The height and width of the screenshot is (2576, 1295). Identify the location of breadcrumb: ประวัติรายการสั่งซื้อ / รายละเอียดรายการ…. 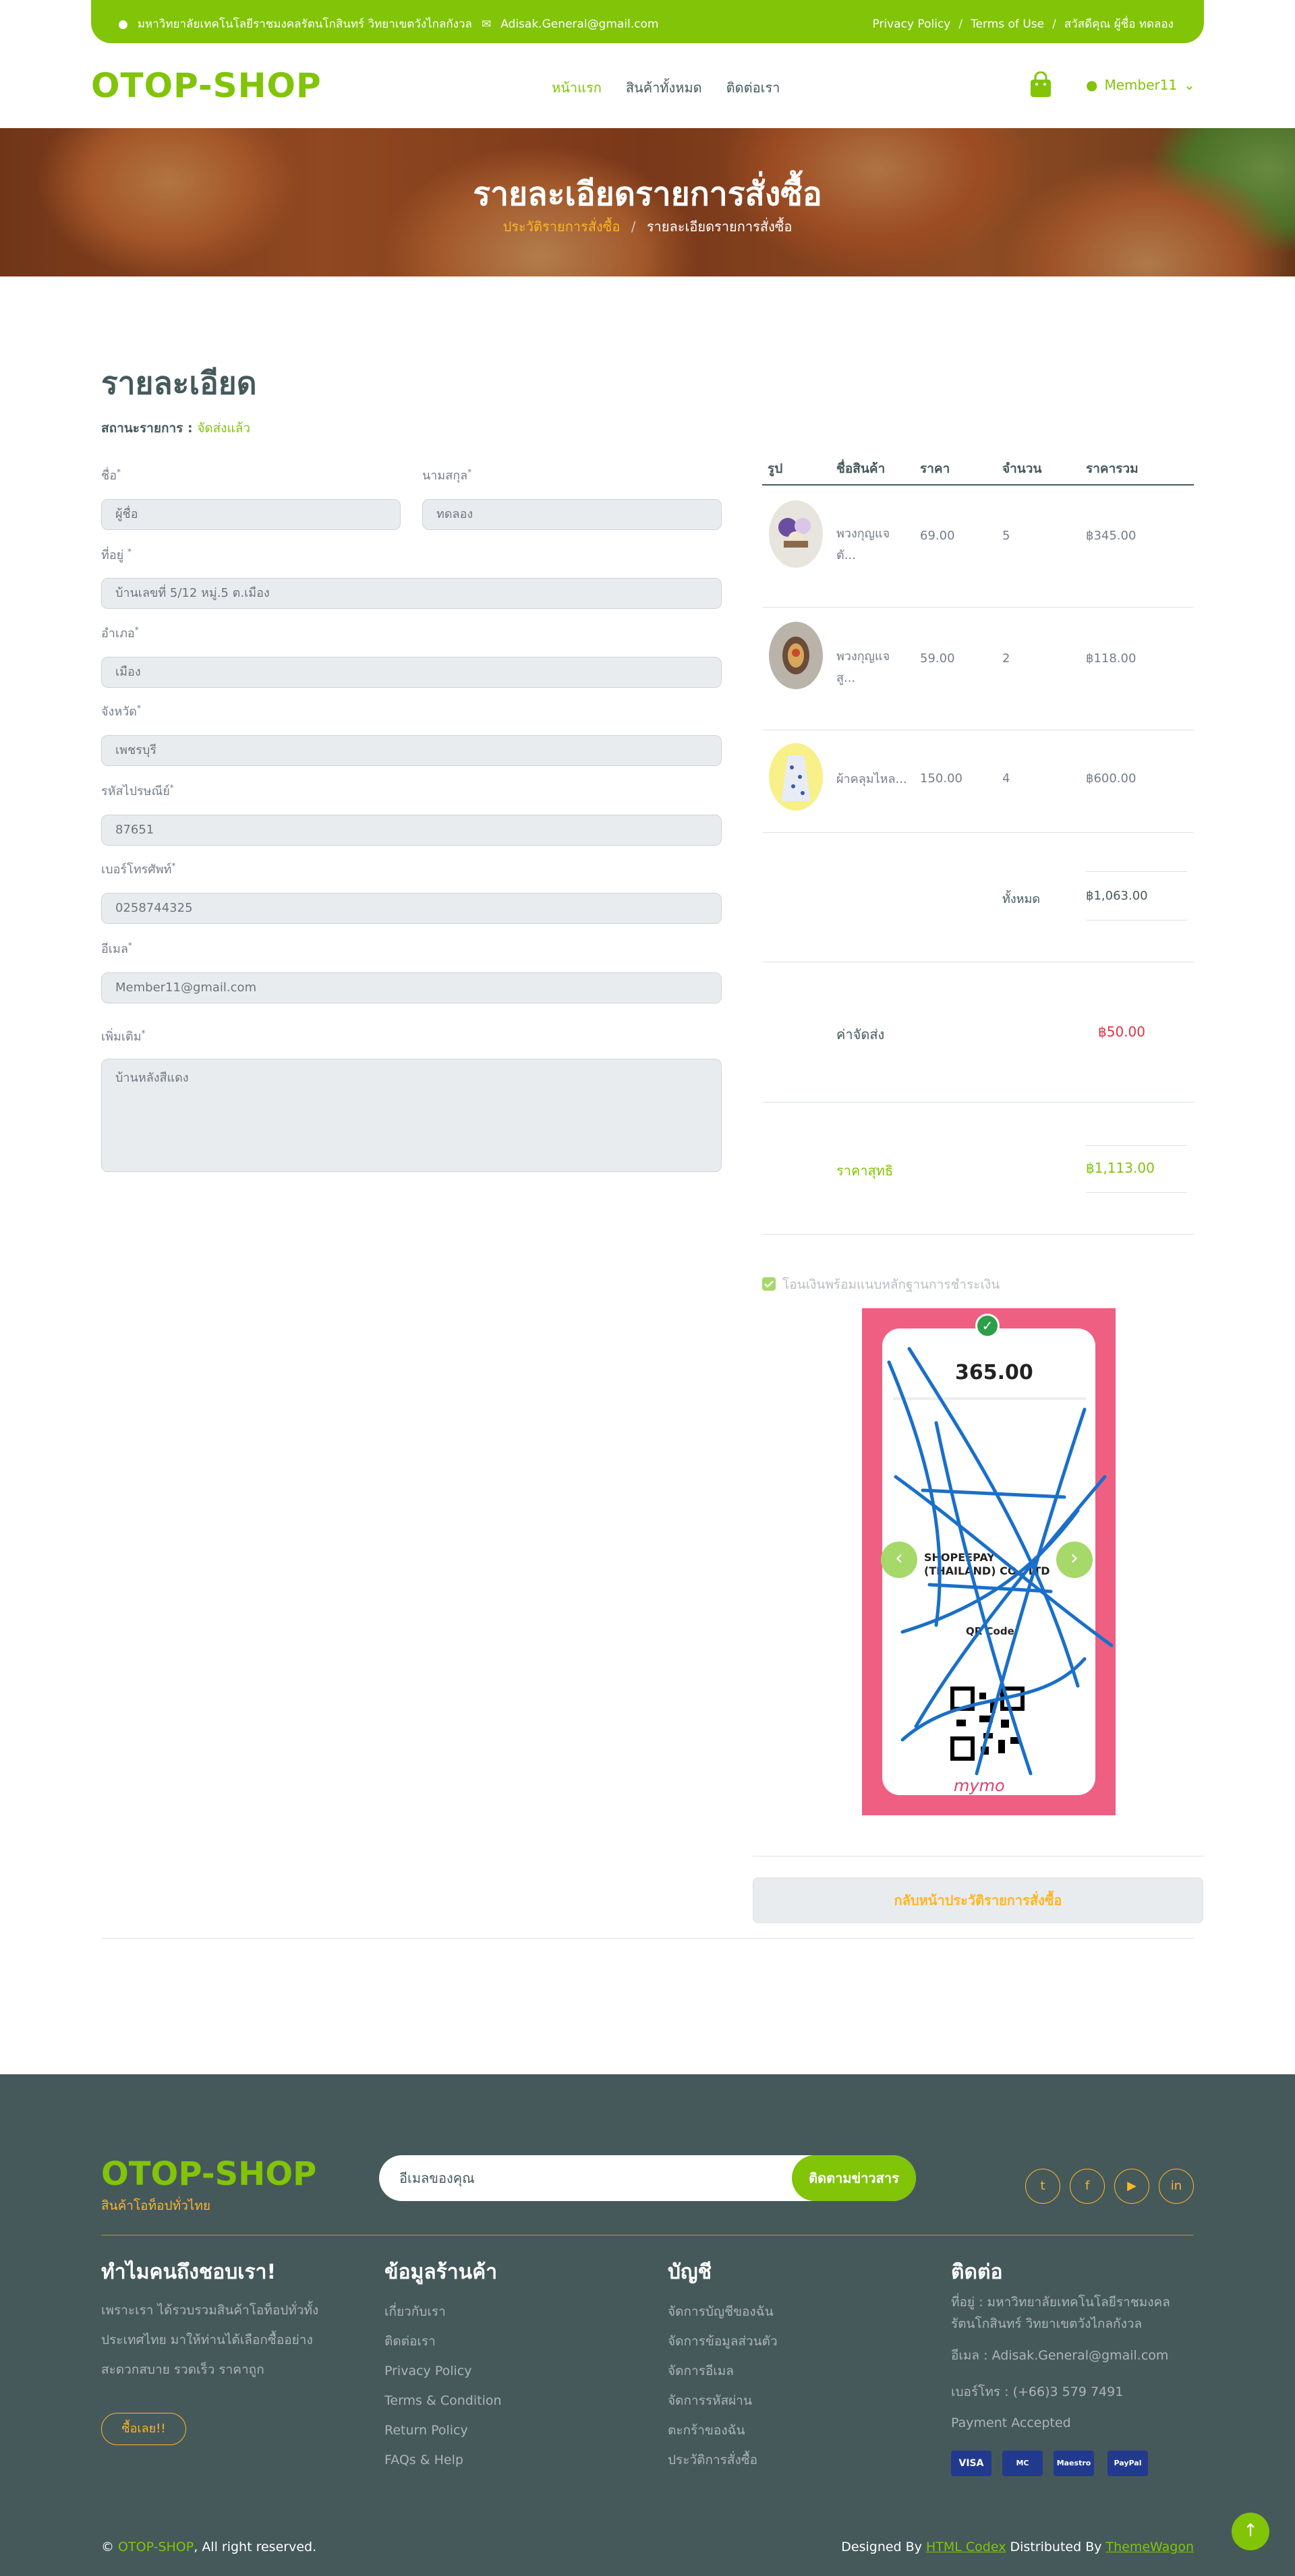
(647, 227).